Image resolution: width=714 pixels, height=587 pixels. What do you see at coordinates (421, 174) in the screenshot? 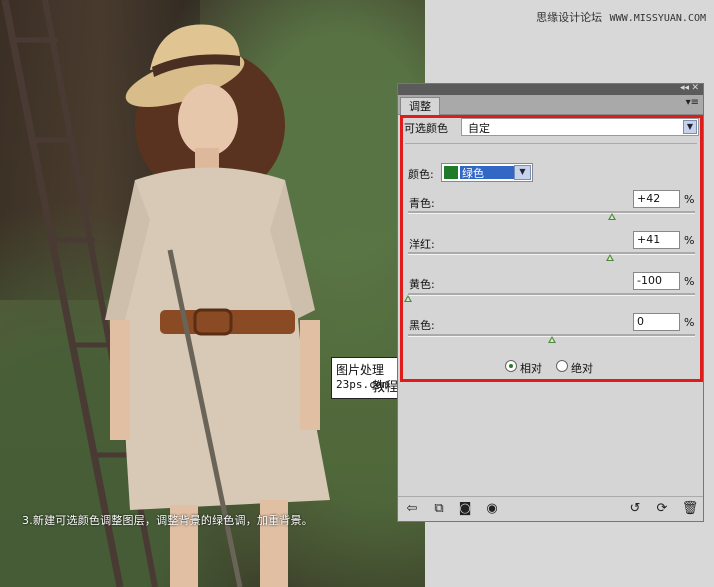
I see `colors-label: 颜色:` at bounding box center [421, 174].